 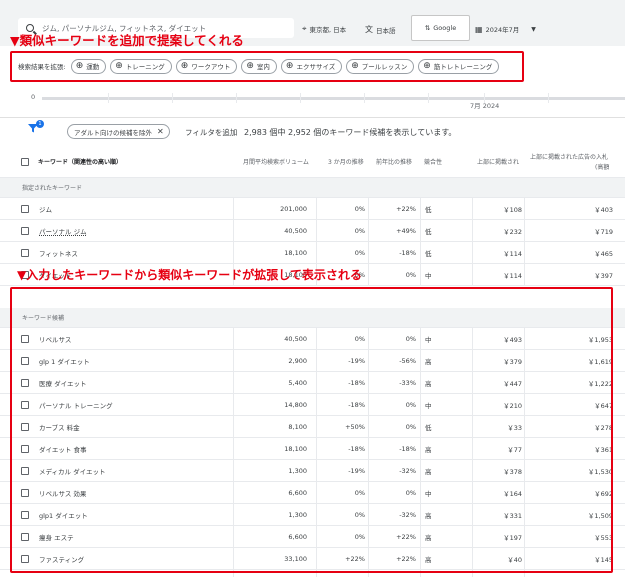 What do you see at coordinates (312, 231) in the screenshot?
I see `table-row: パーソナル ジム 40,500 0% +49% 低 ￥232 ￥719` at bounding box center [312, 231].